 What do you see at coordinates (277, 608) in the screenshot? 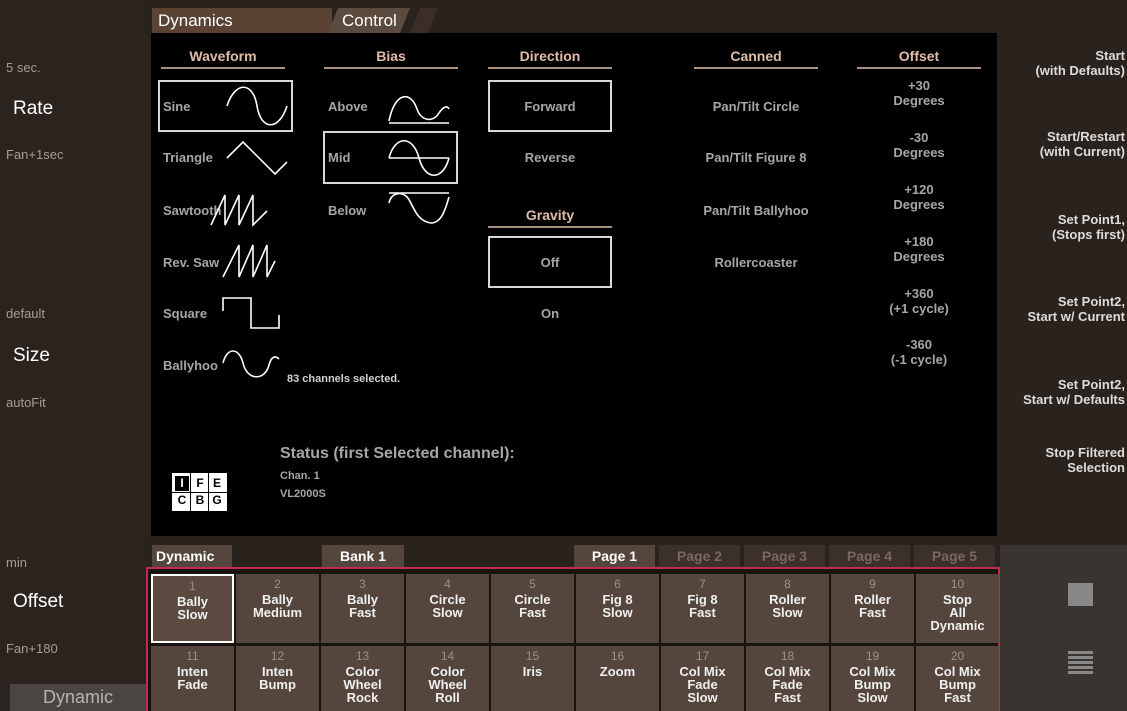
I see `dynamic-preset-button: 2 Bally Medium` at bounding box center [277, 608].